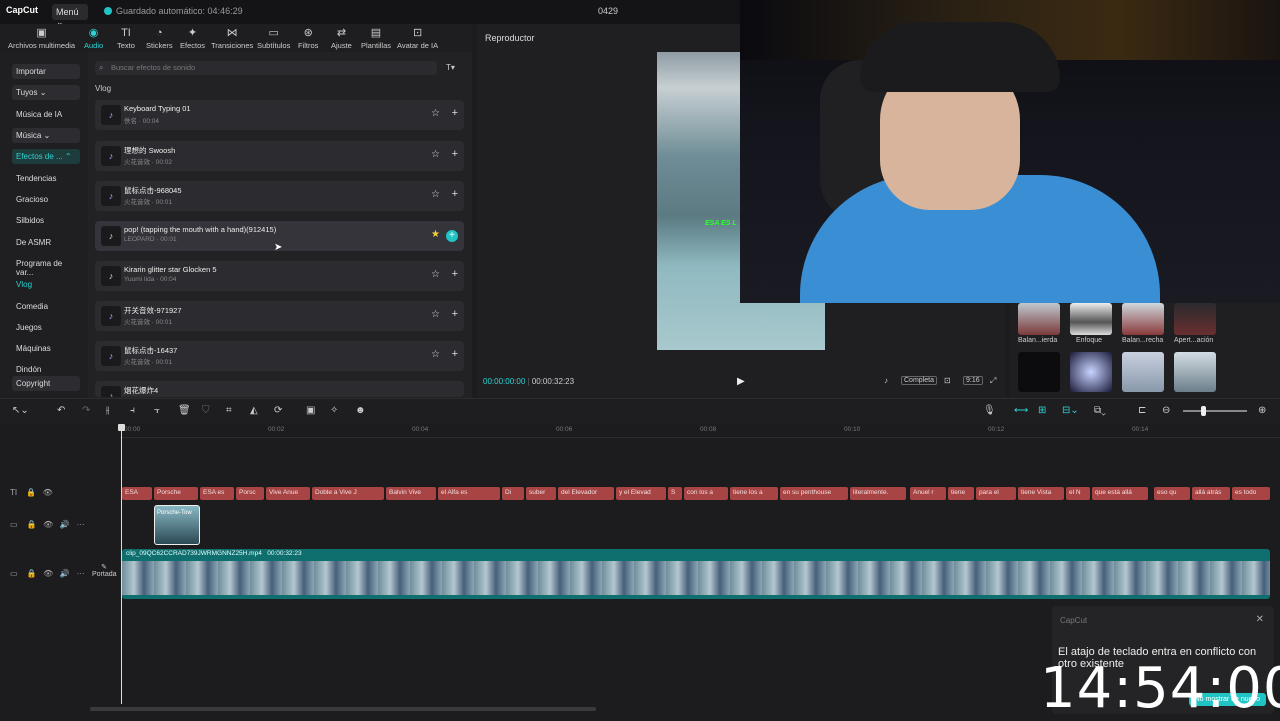 The image size is (1280, 721). What do you see at coordinates (1215, 411) in the screenshot?
I see `zoom-slider` at bounding box center [1215, 411].